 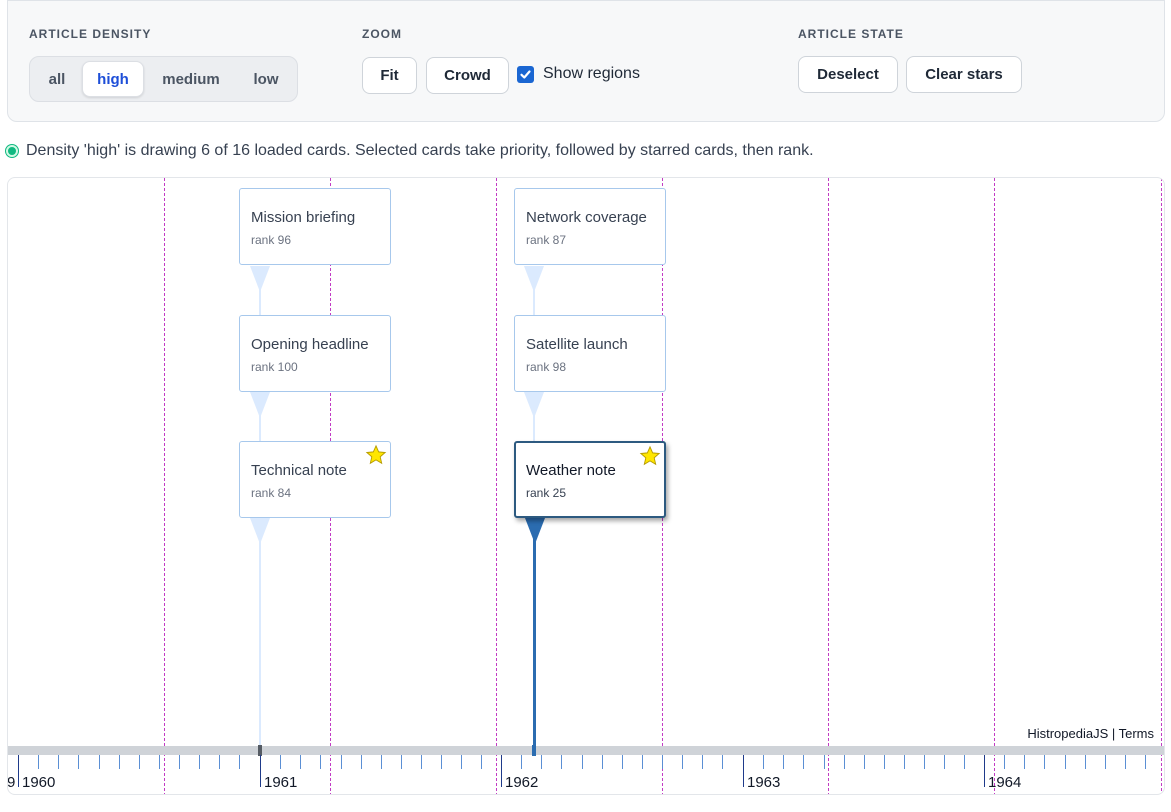 What do you see at coordinates (1090, 733) in the screenshot?
I see `attribution-link: HistropediaJS | Terms` at bounding box center [1090, 733].